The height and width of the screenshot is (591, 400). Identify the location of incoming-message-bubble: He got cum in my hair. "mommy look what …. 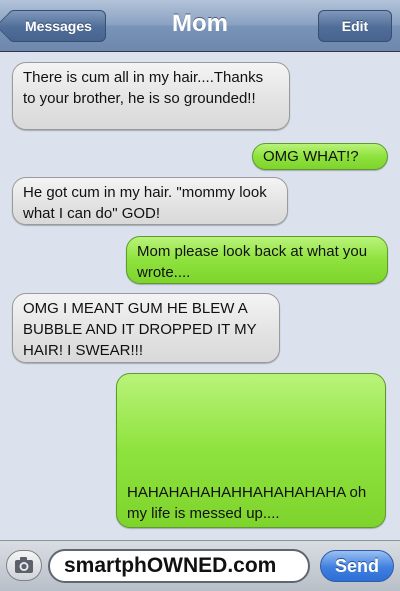
(150, 201).